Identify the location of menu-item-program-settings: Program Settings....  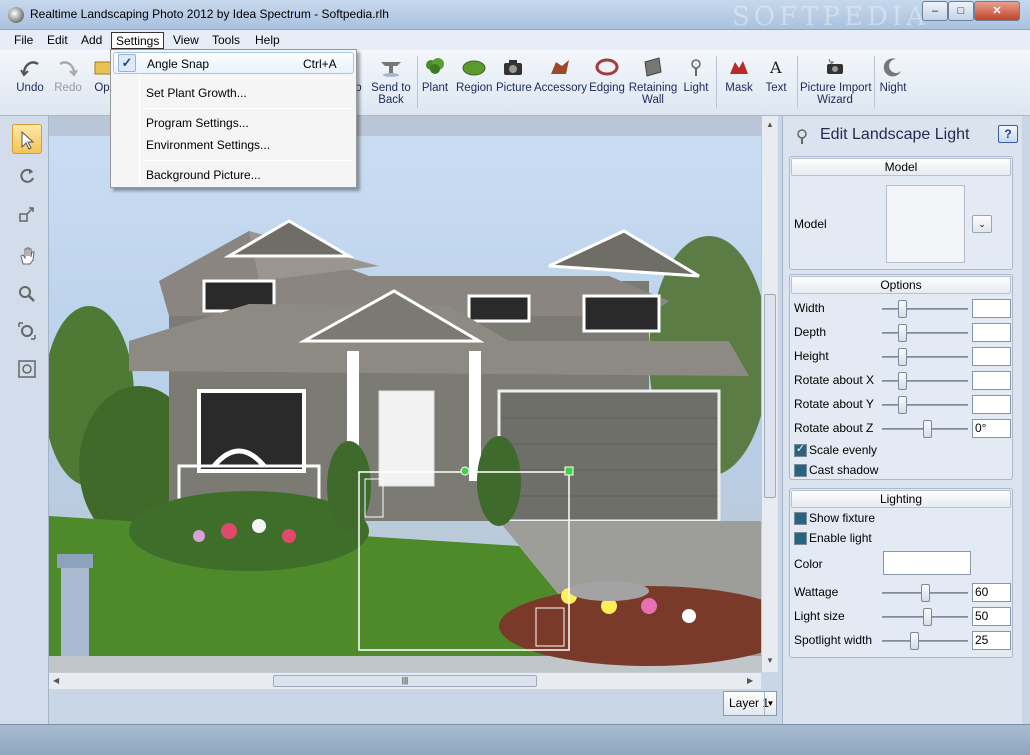
(233, 123).